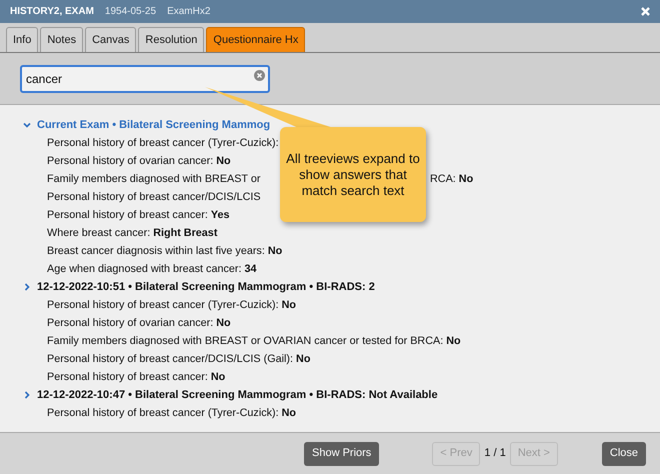 This screenshot has height=474, width=660. I want to click on clear-icon, so click(259, 75).